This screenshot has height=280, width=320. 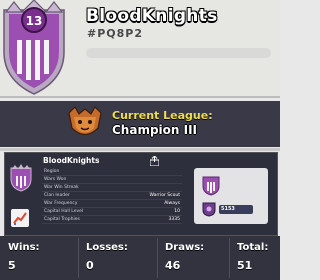 I want to click on stat-label: Wins:, so click(x=24, y=247).